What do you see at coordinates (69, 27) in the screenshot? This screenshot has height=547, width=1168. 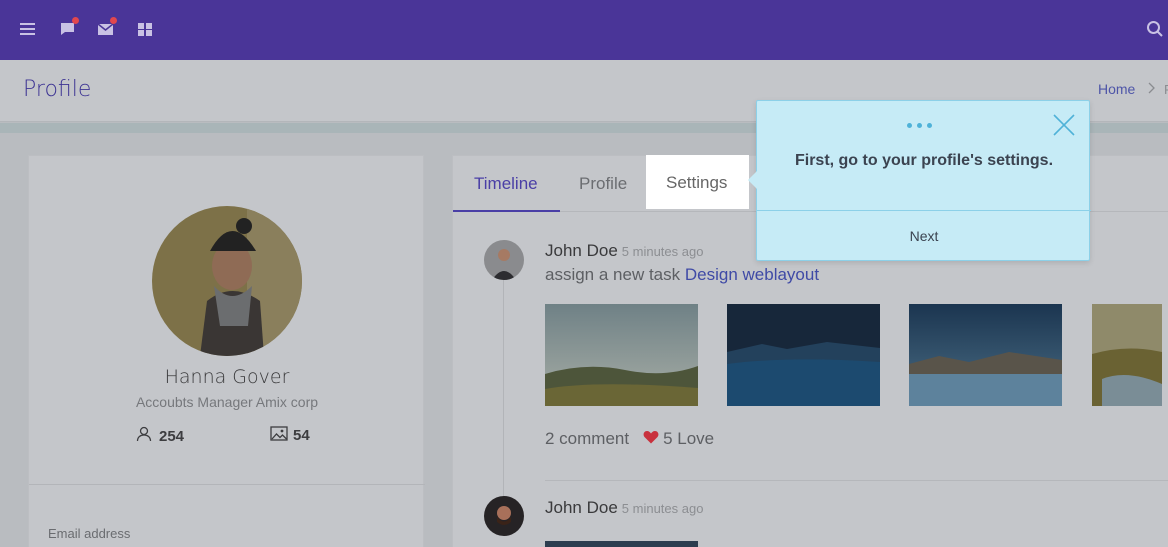 I see `chat-icon` at bounding box center [69, 27].